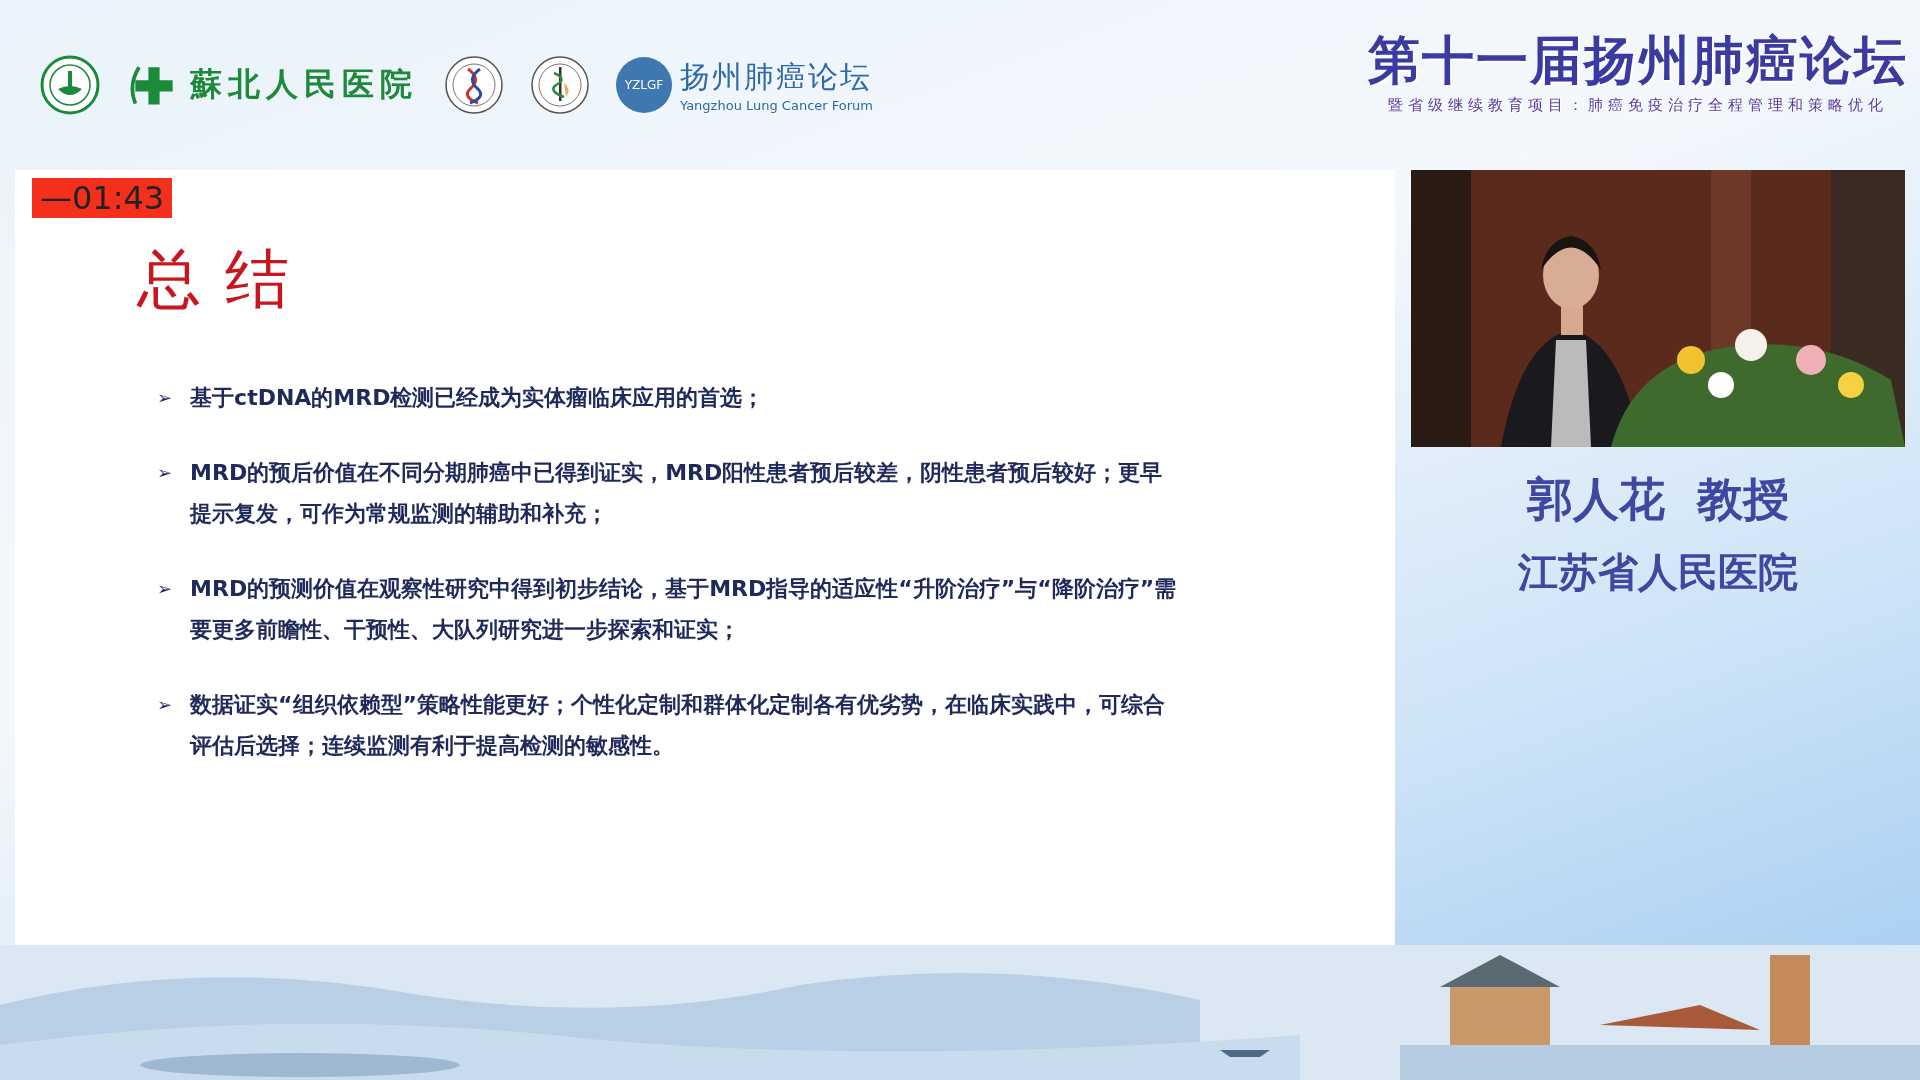 The image size is (1920, 1080). I want to click on forum-badge: YZLGF, so click(644, 85).